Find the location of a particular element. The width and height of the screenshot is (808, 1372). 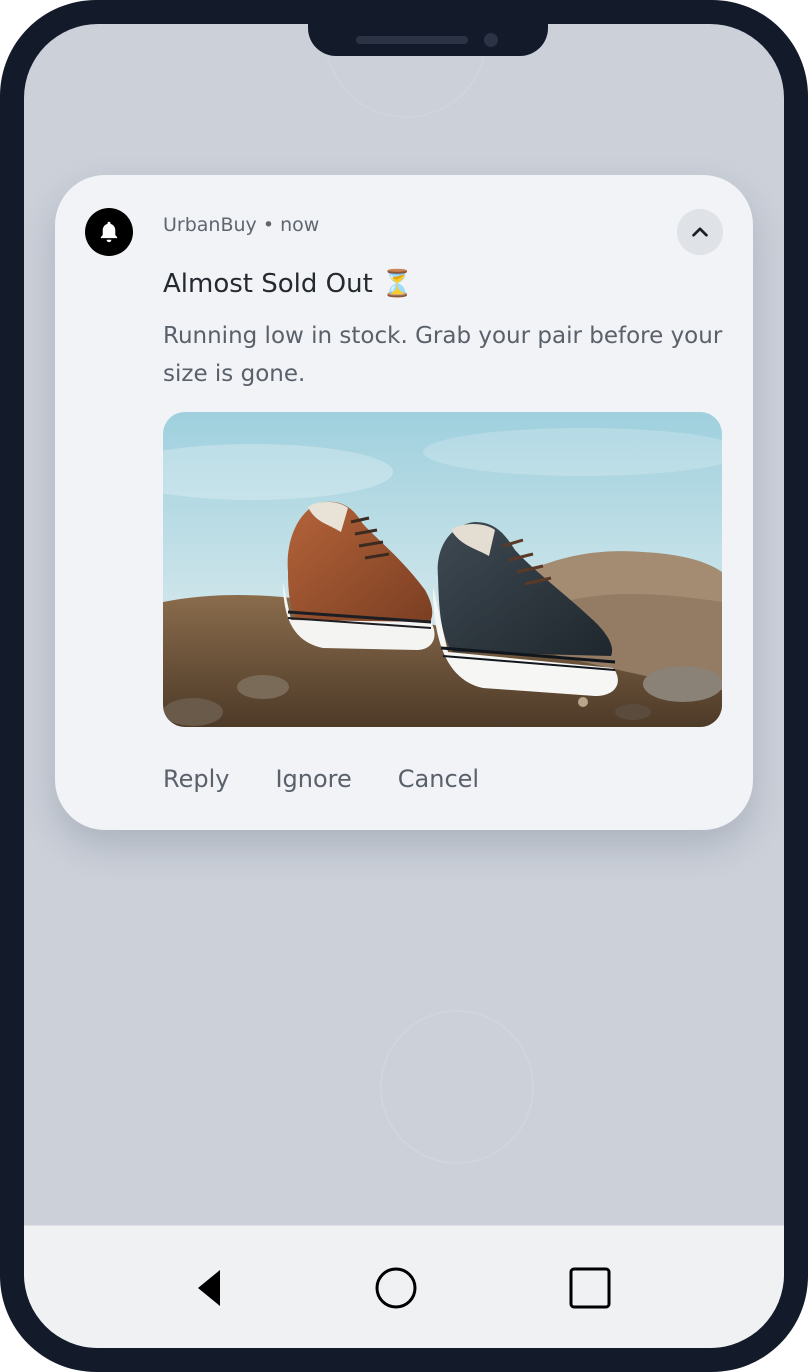

notification-time: now is located at coordinates (300, 225).